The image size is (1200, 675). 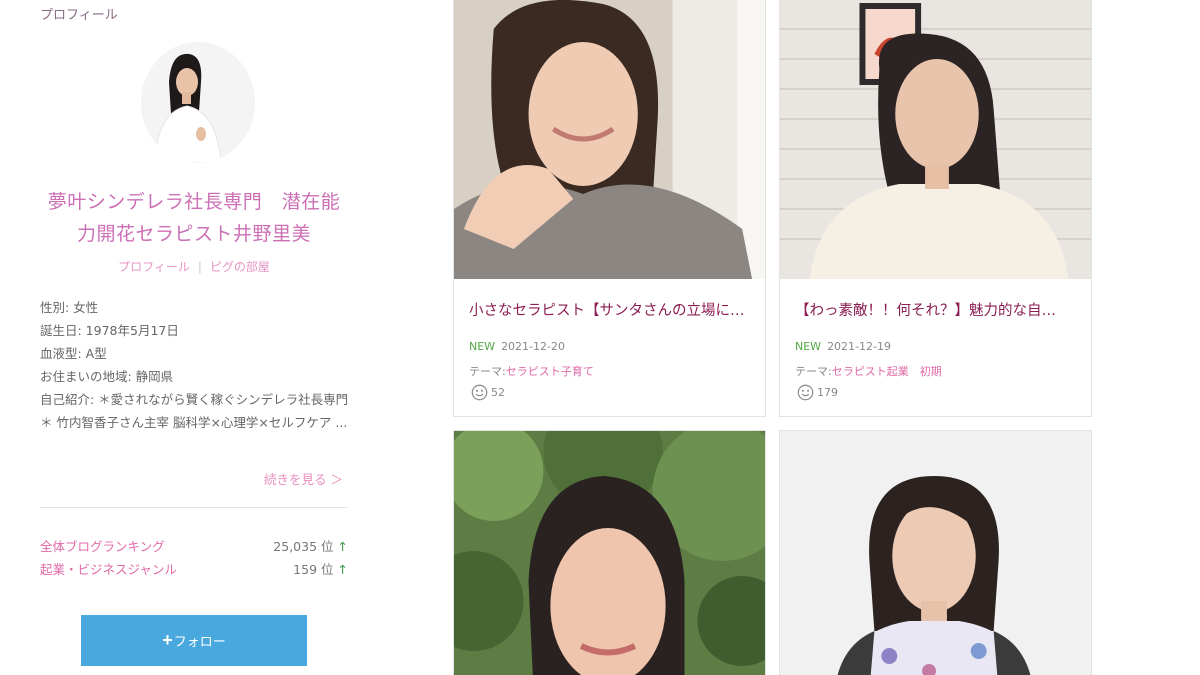 I want to click on article-theme-row: テーマ:セラピスト起業 初期, so click(x=868, y=371).